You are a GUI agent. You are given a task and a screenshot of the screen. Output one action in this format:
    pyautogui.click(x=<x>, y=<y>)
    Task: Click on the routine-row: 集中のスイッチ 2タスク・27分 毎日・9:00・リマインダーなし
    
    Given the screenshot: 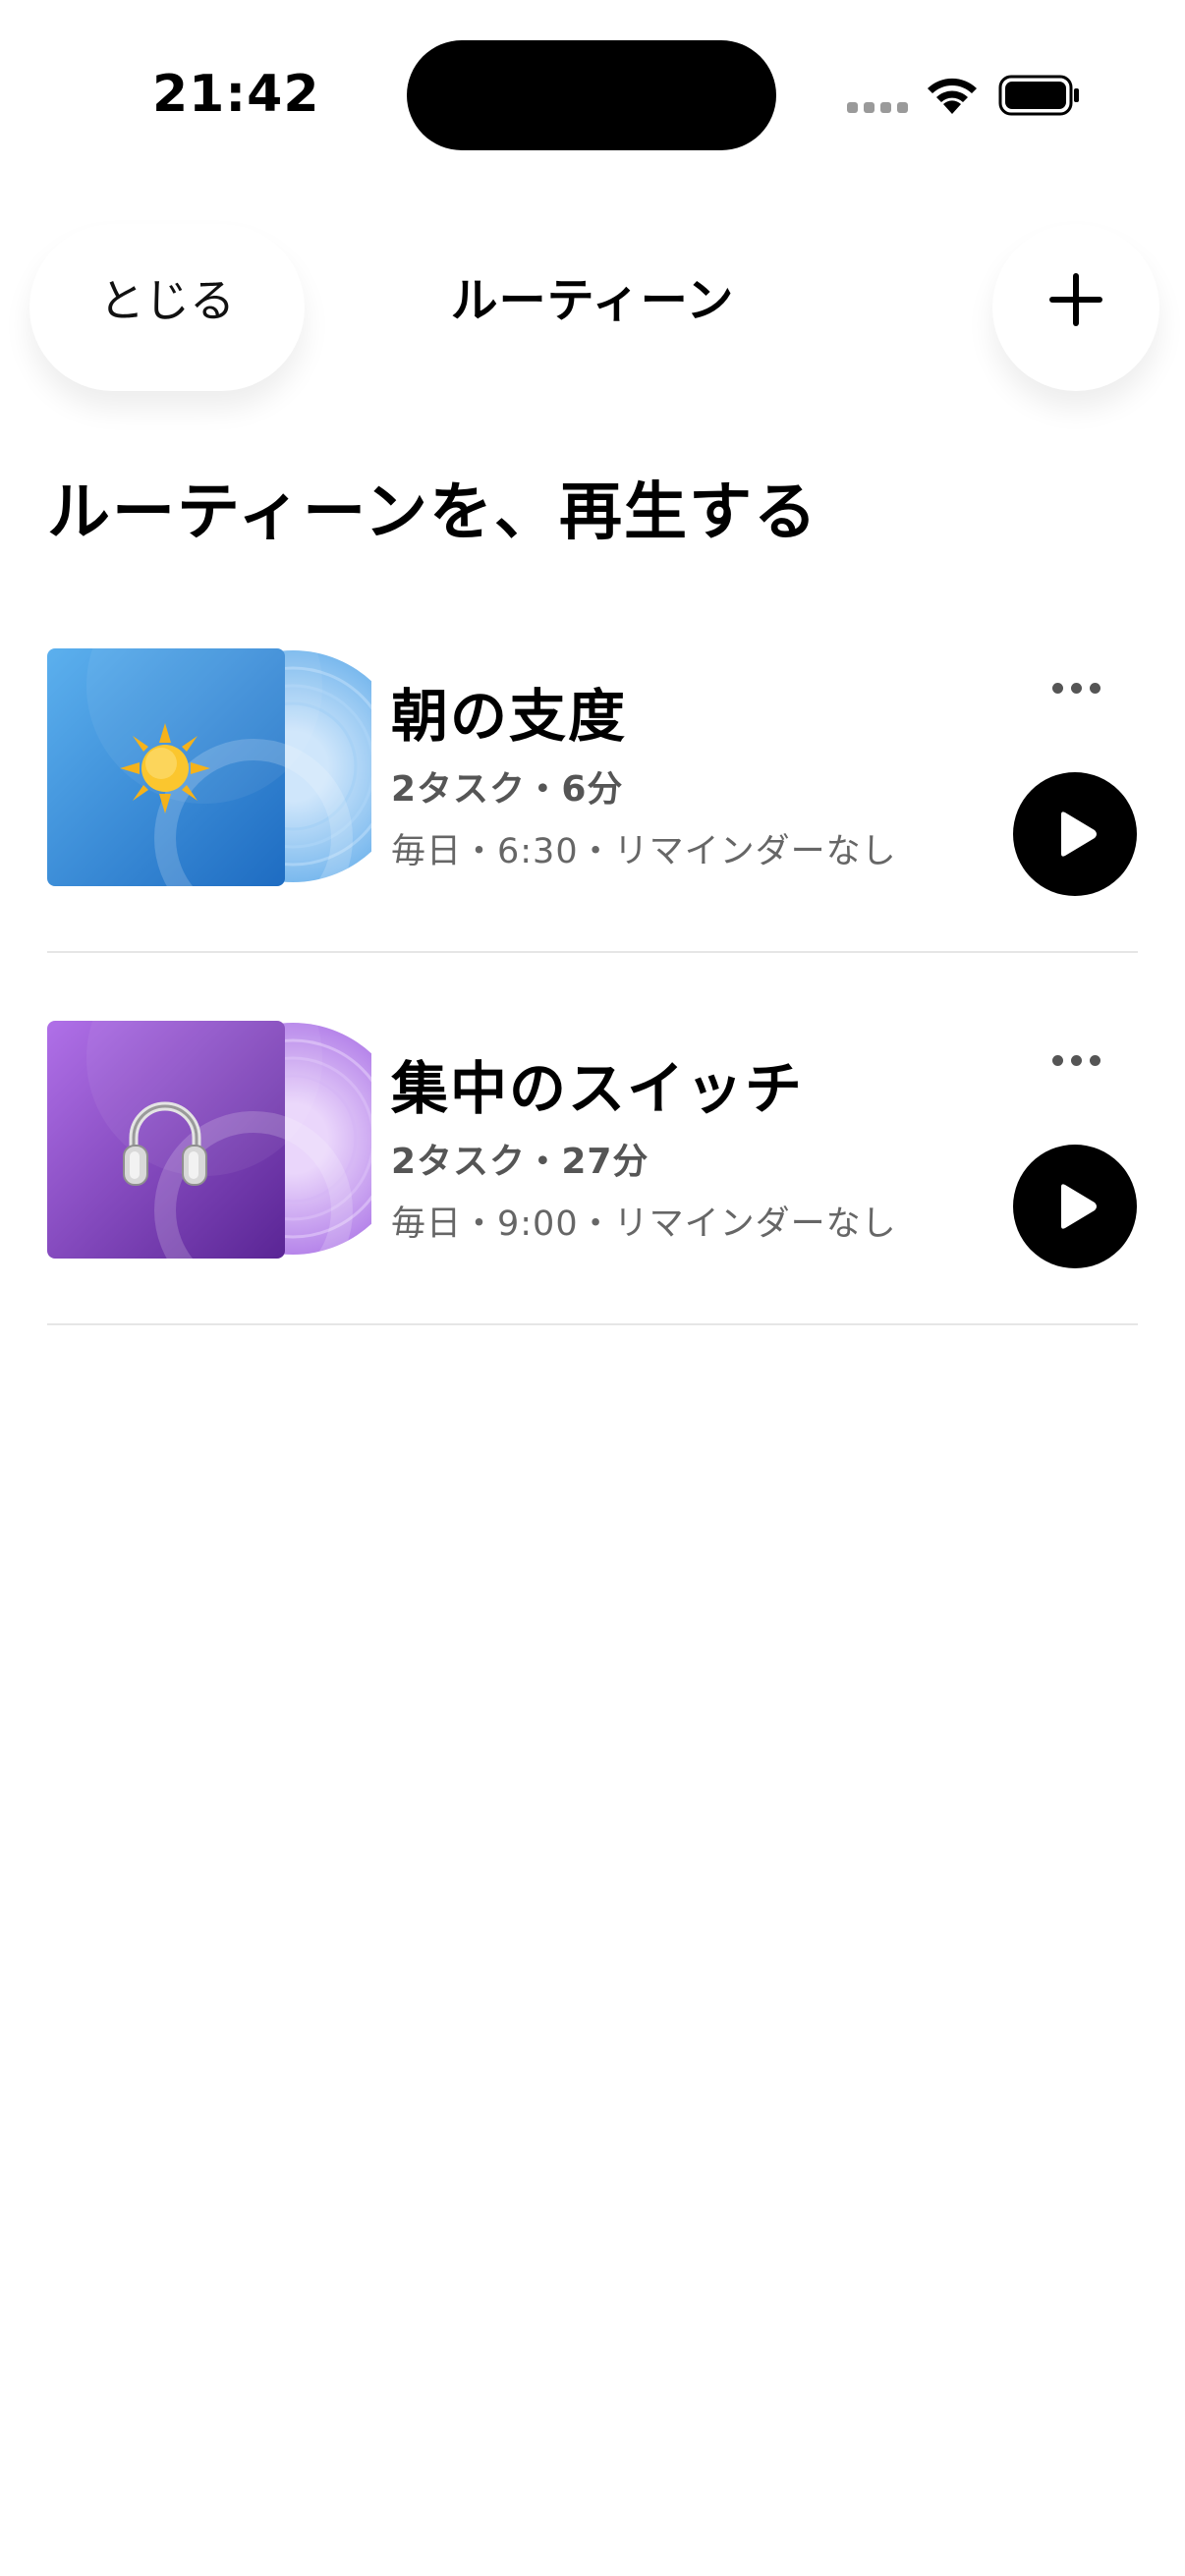 What is the action you would take?
    pyautogui.click(x=592, y=1163)
    